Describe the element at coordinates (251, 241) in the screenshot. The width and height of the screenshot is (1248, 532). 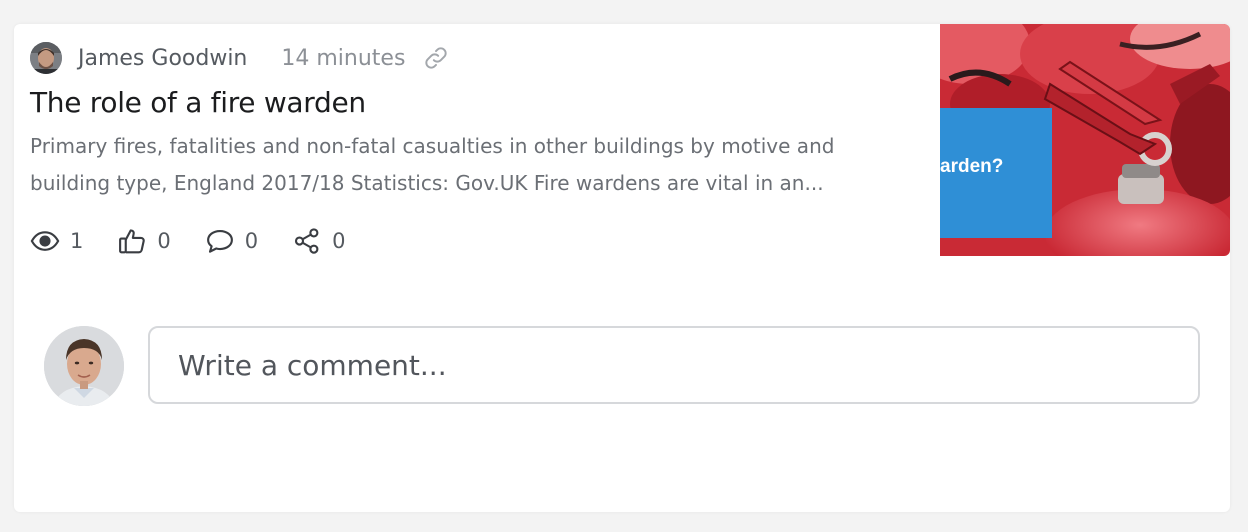
I see `comments-count: 0` at that location.